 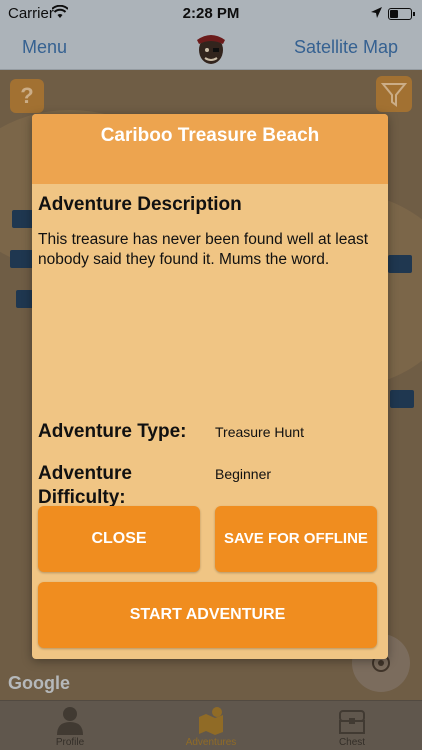 I want to click on dialog-title: Cariboo Treasure Beach, so click(x=210, y=135).